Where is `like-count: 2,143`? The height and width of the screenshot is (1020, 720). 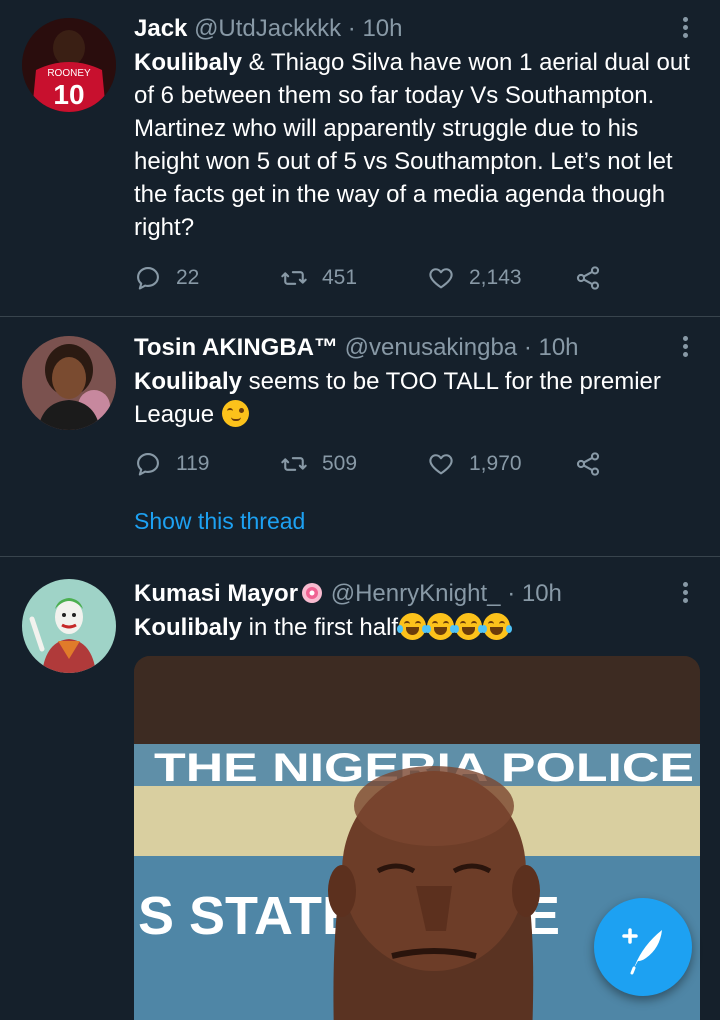 like-count: 2,143 is located at coordinates (495, 277).